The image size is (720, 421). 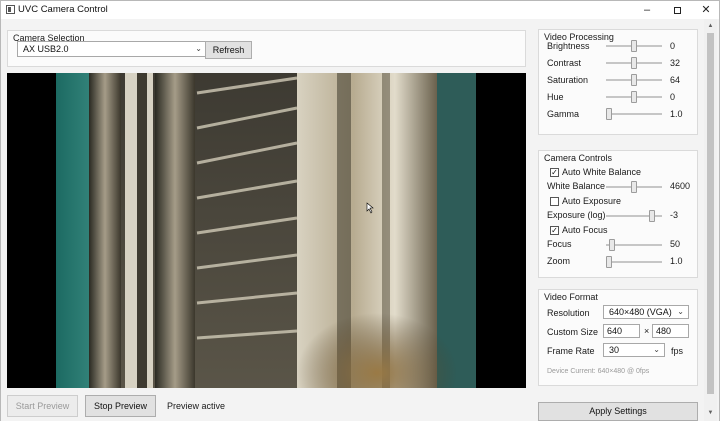 I want to click on resolution-label: Resolution, so click(x=568, y=313).